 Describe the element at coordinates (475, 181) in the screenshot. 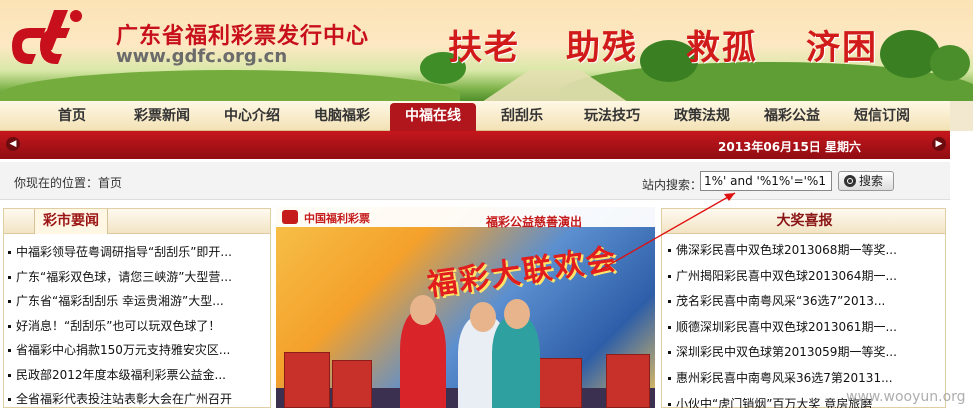

I see `location-bar: 你现在的位置：首页 站内搜索： 搜索` at that location.